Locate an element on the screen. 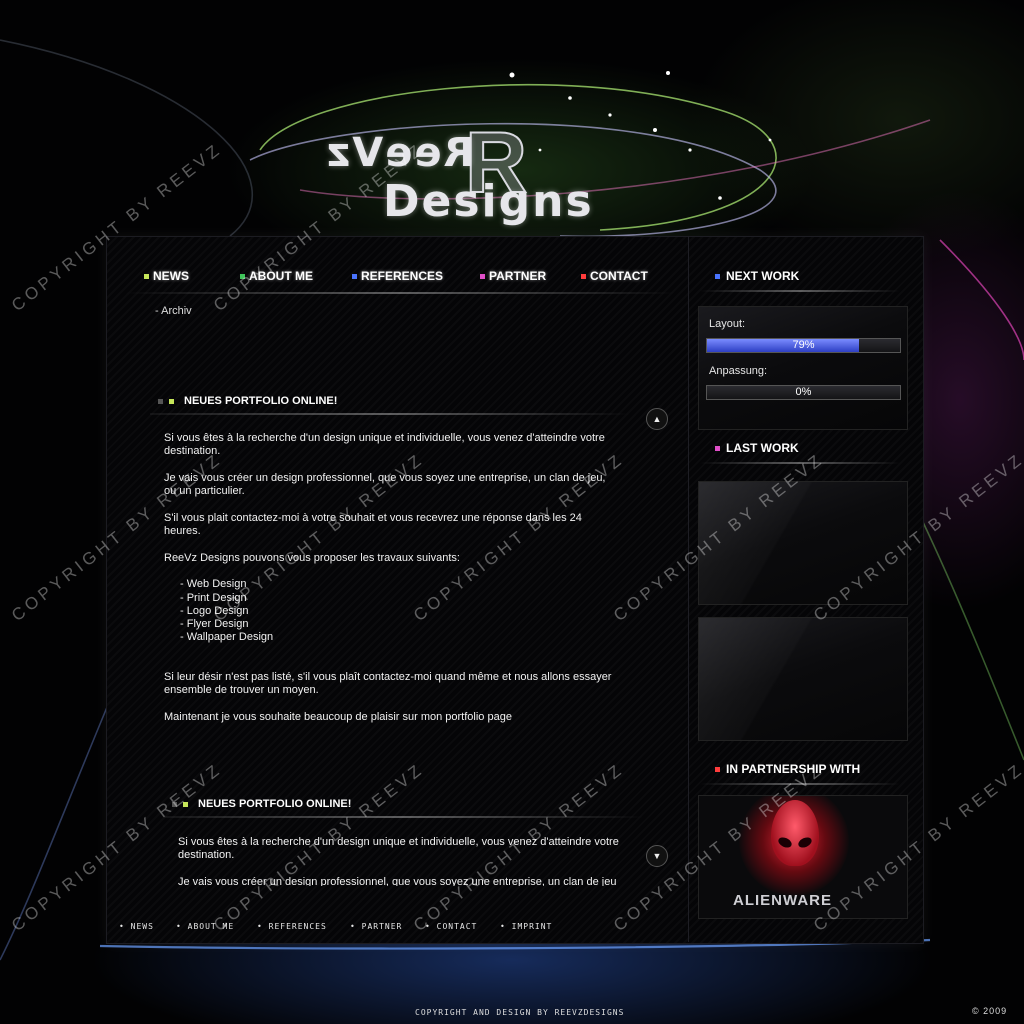 The image size is (1024, 1024). footer-link-about-me: • ABOUT ME is located at coordinates (205, 926).